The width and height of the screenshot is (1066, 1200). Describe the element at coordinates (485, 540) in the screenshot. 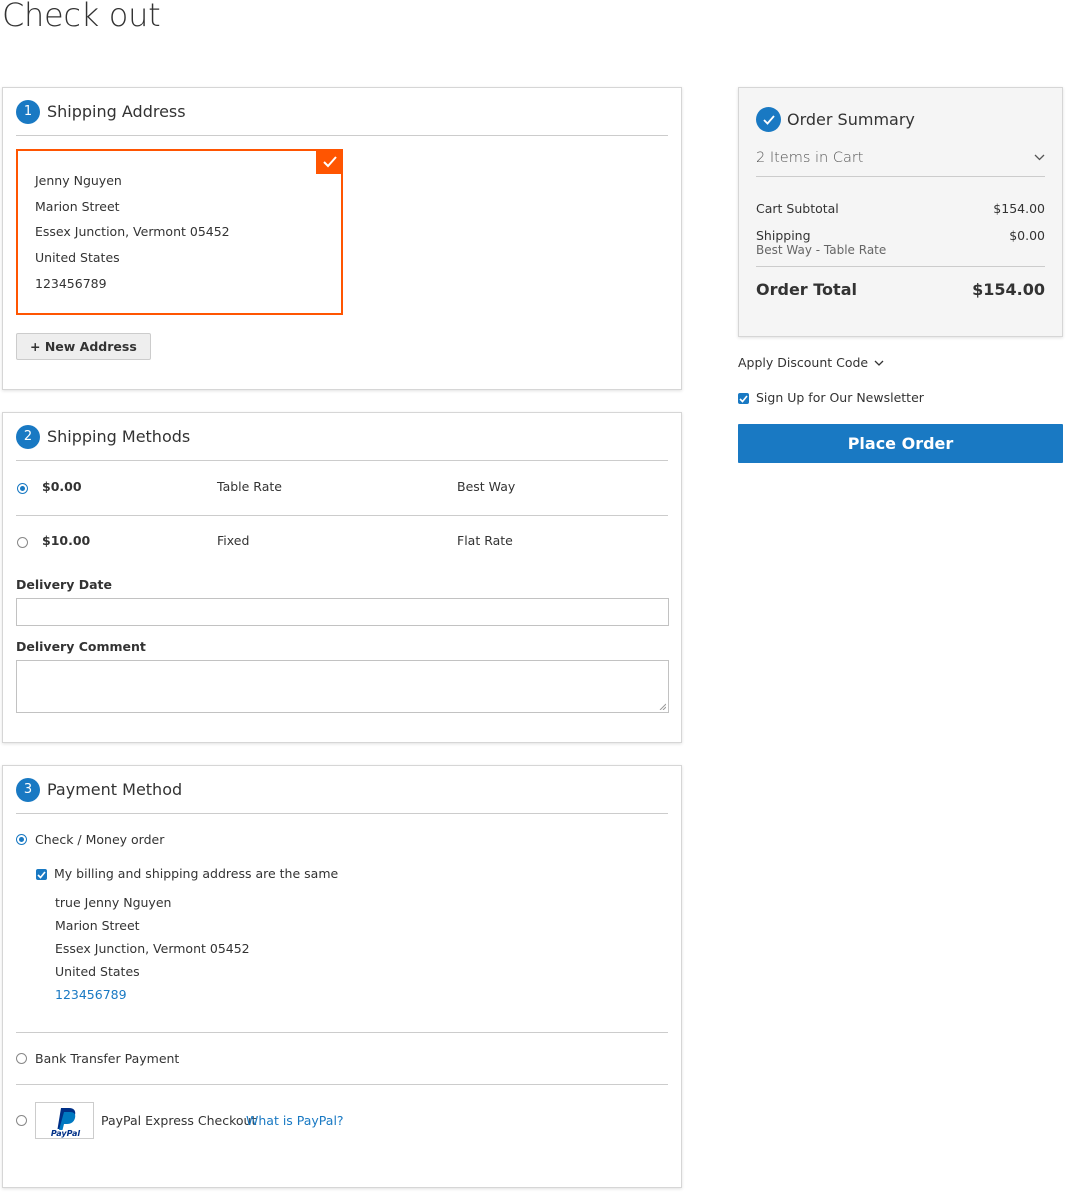

I see `carrier-title: Flat Rate` at that location.